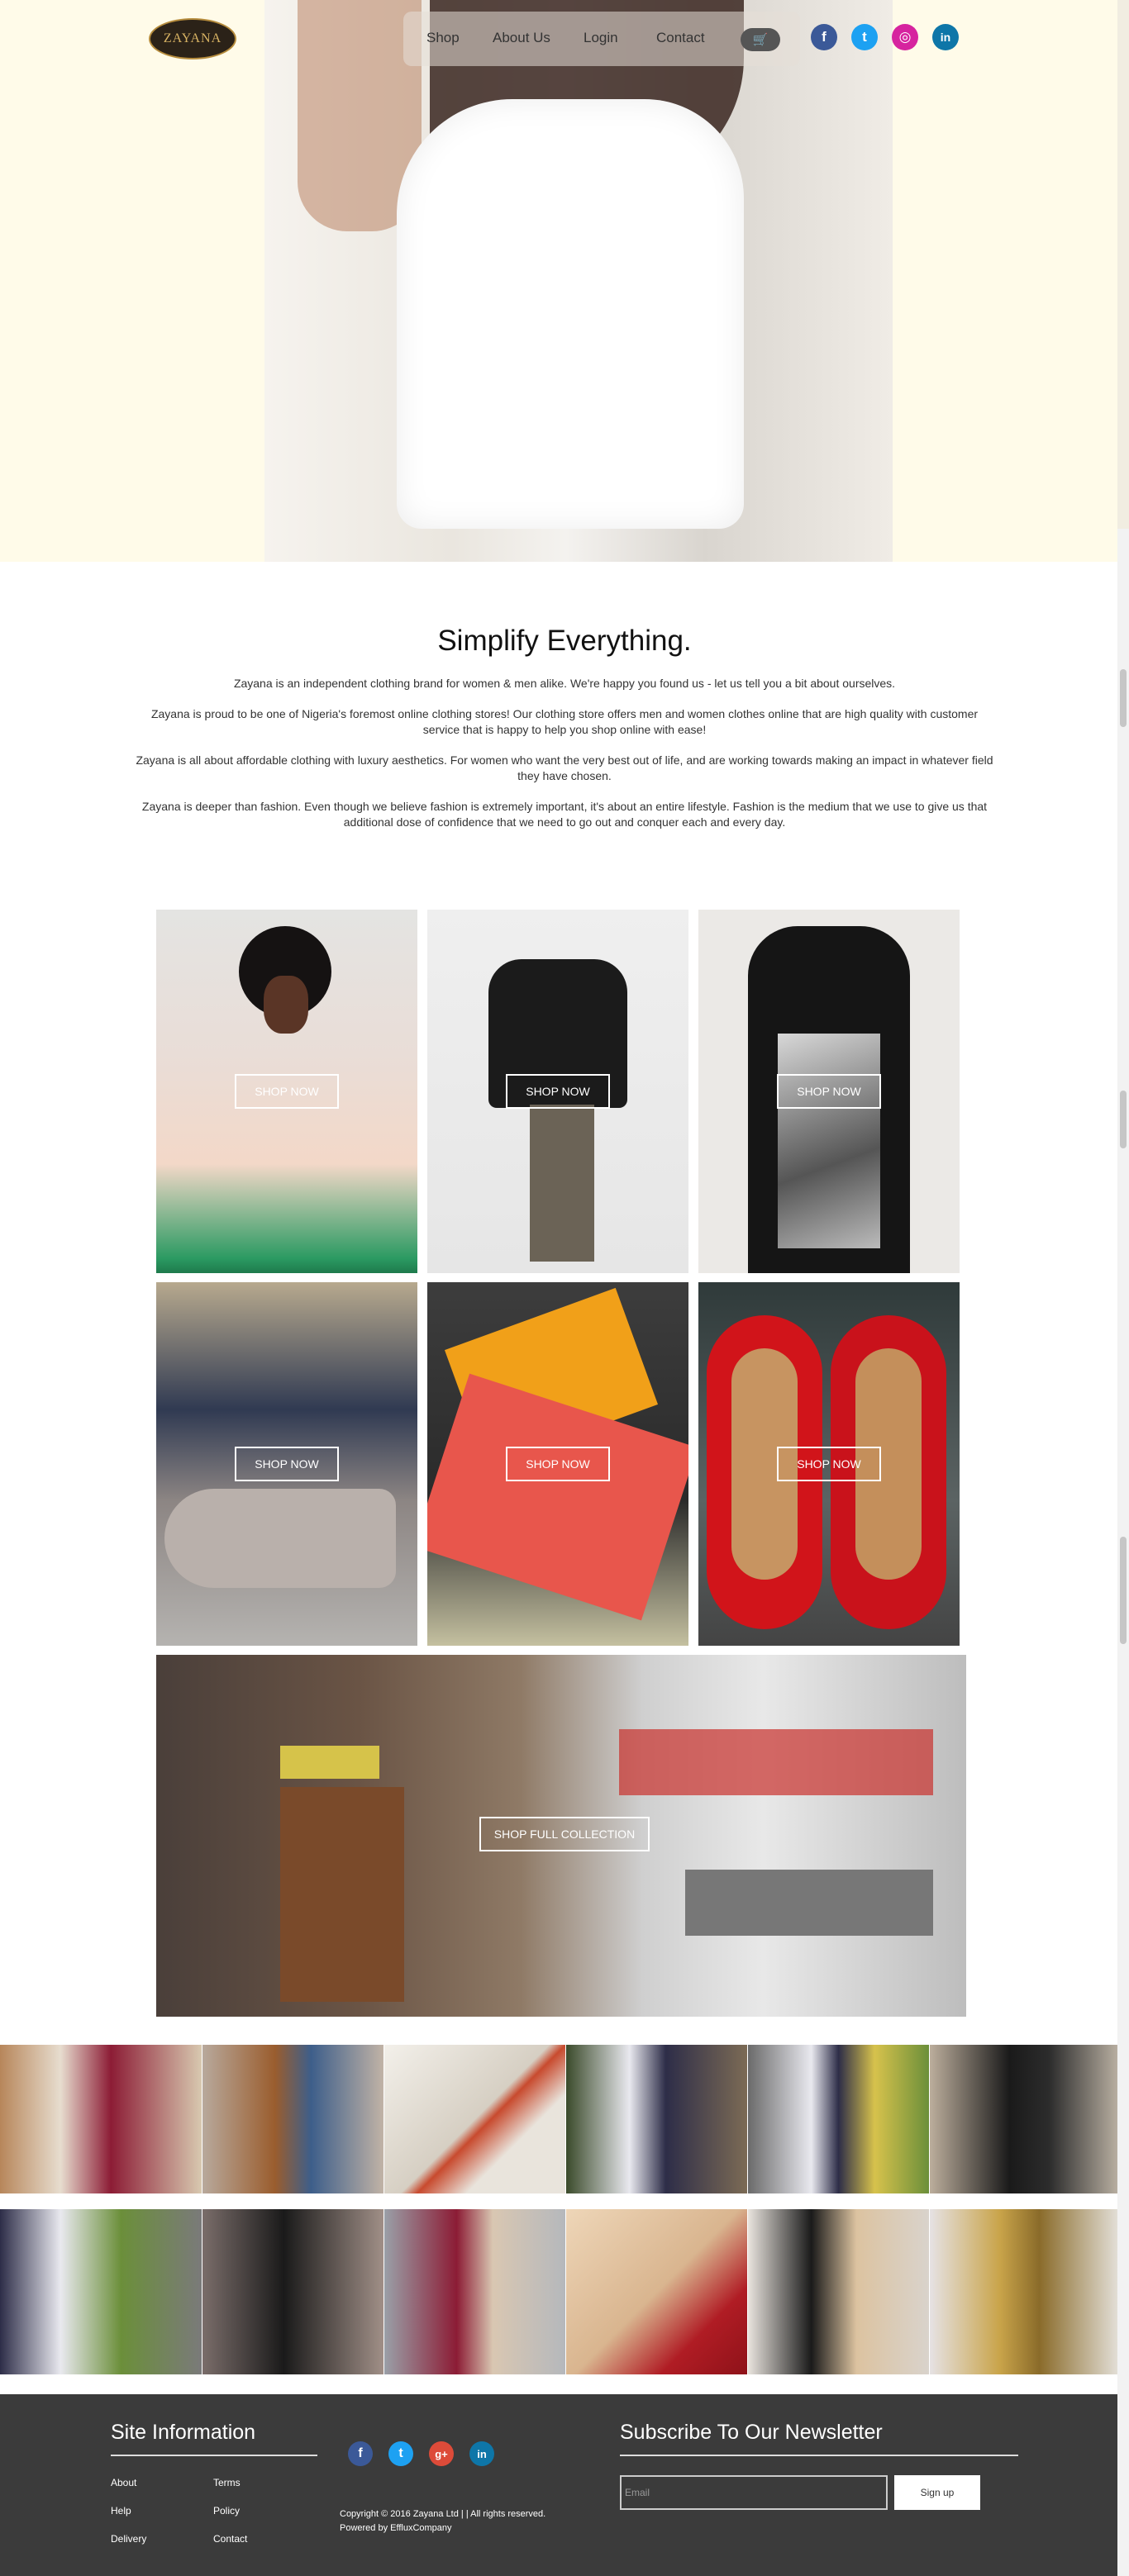 The width and height of the screenshot is (1129, 2576). Describe the element at coordinates (570, 314) in the screenshot. I see `hero-photo-dress` at that location.